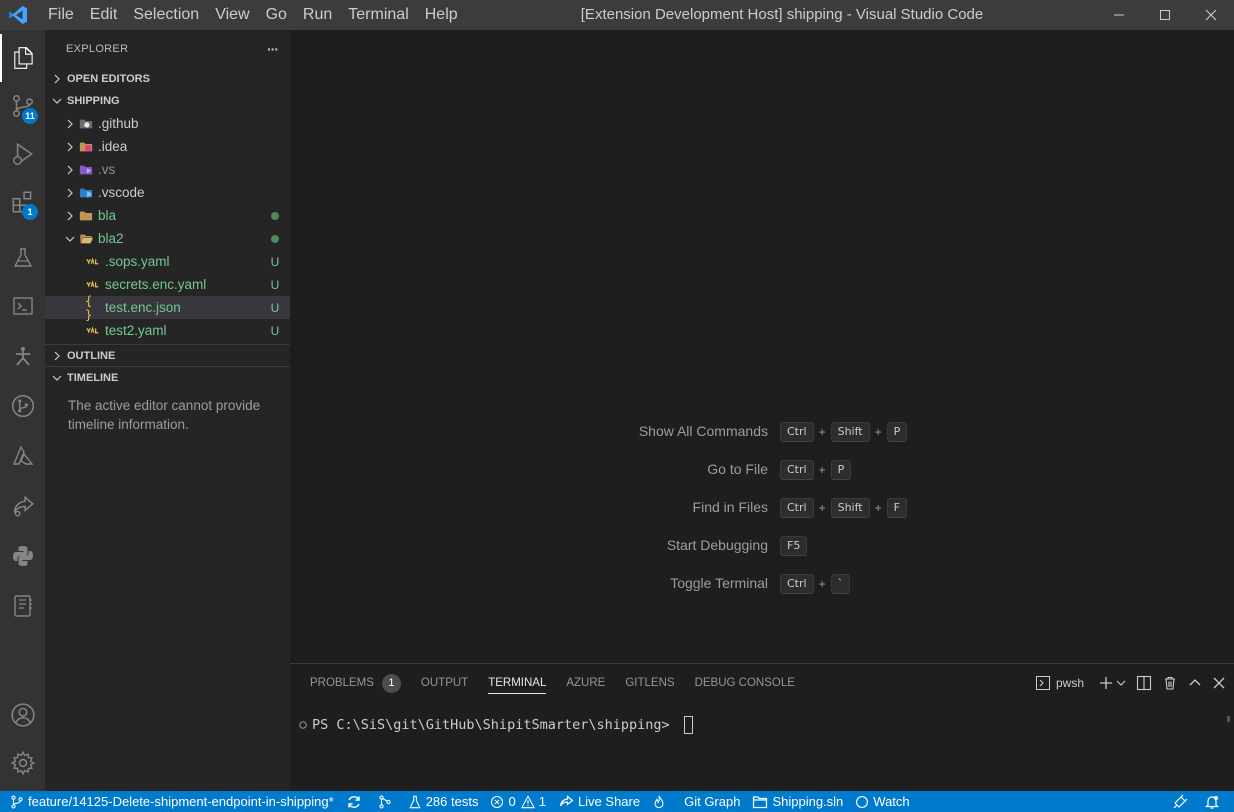 This screenshot has width=1234, height=812. Describe the element at coordinates (391, 683) in the screenshot. I see `problems-badge: 1` at that location.